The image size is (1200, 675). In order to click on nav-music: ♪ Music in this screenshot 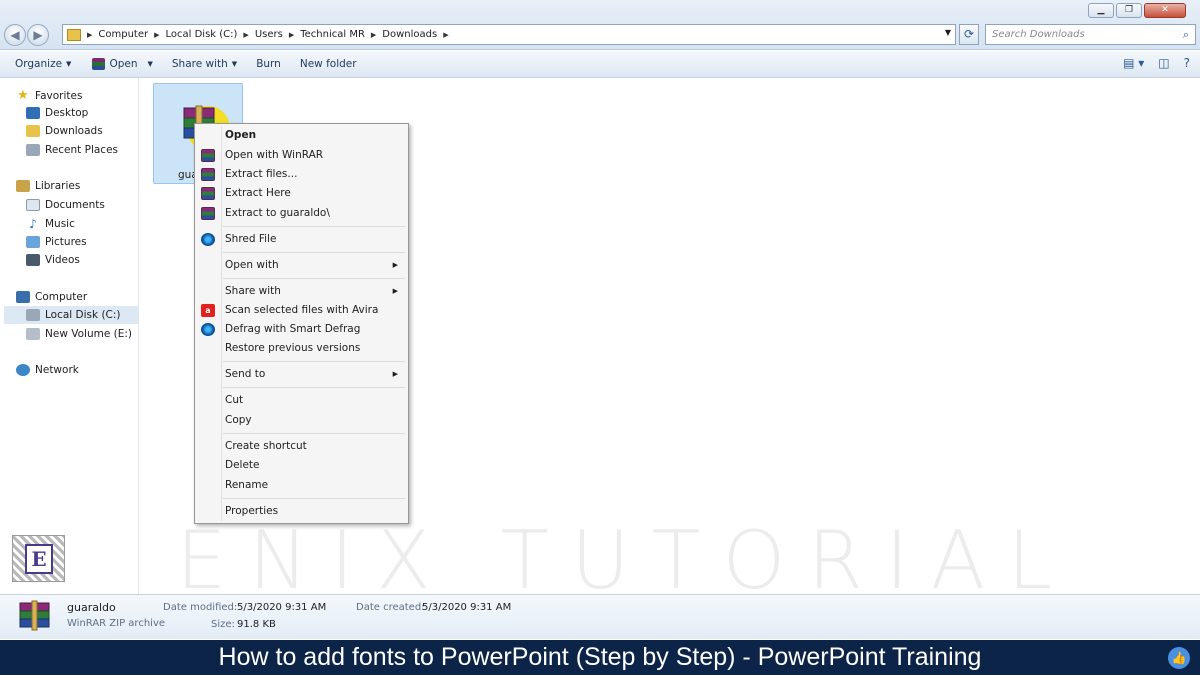, I will do `click(50, 224)`.